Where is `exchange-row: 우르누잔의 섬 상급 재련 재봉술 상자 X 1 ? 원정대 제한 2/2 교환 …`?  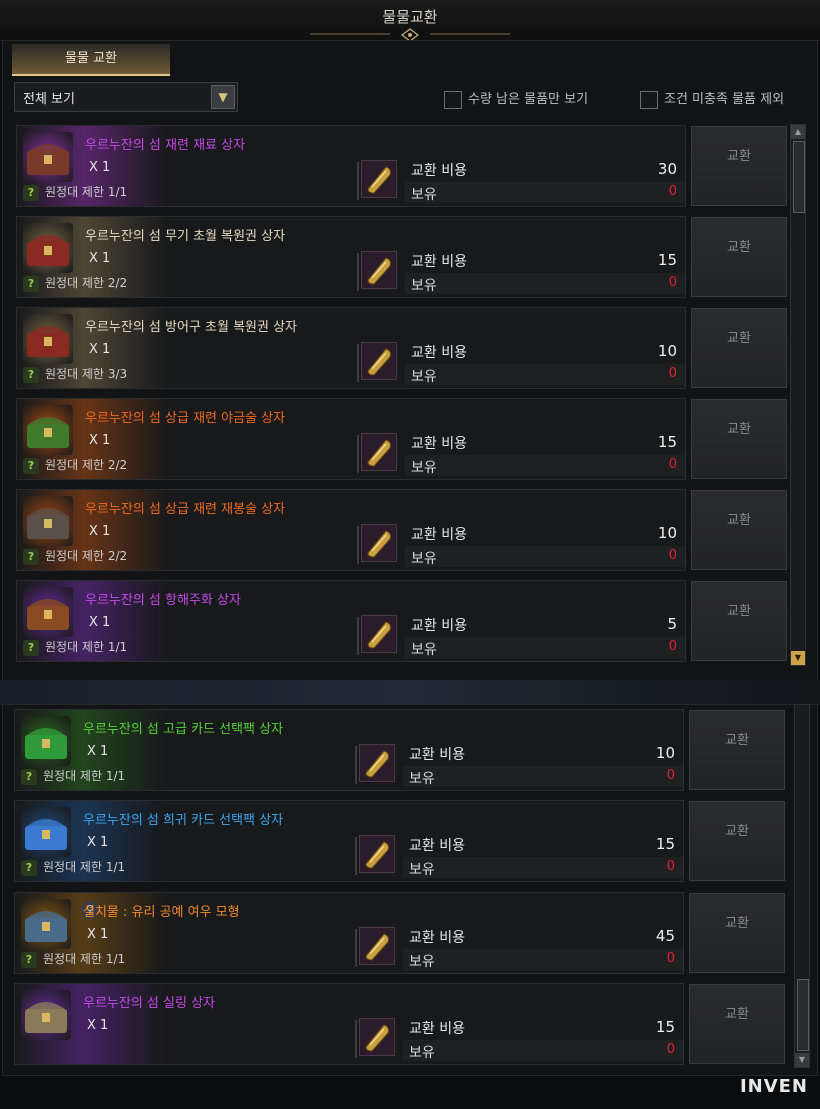
exchange-row: 우르누잔의 섬 상급 재련 재봉술 상자 X 1 ? 원정대 제한 2/2 교환 … is located at coordinates (401, 530).